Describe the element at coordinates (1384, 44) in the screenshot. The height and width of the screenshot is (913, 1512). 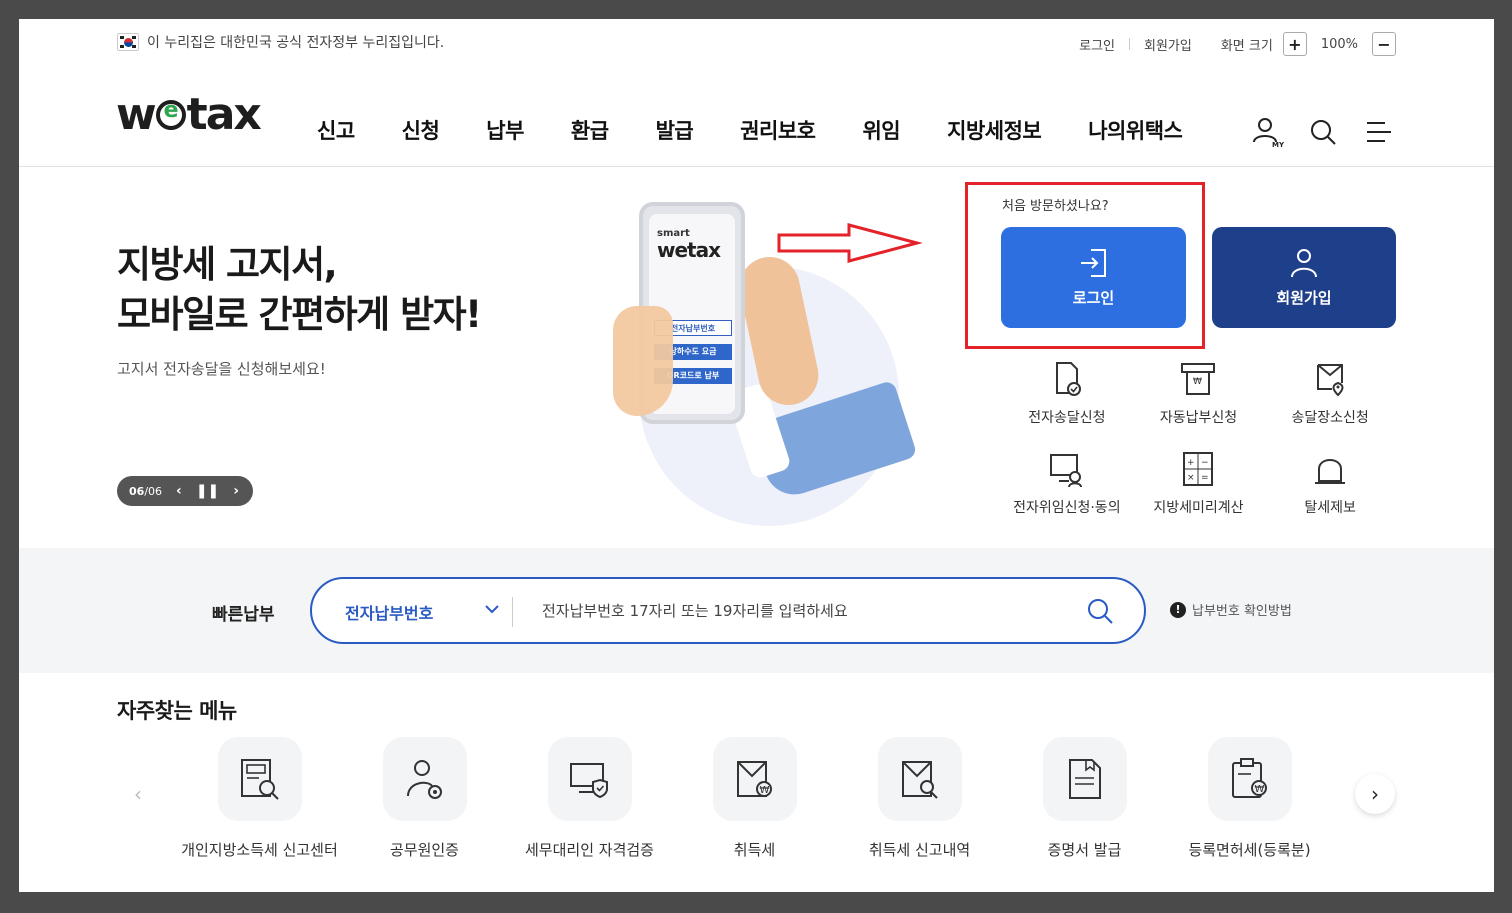
I see `zoom-out-button: −` at that location.